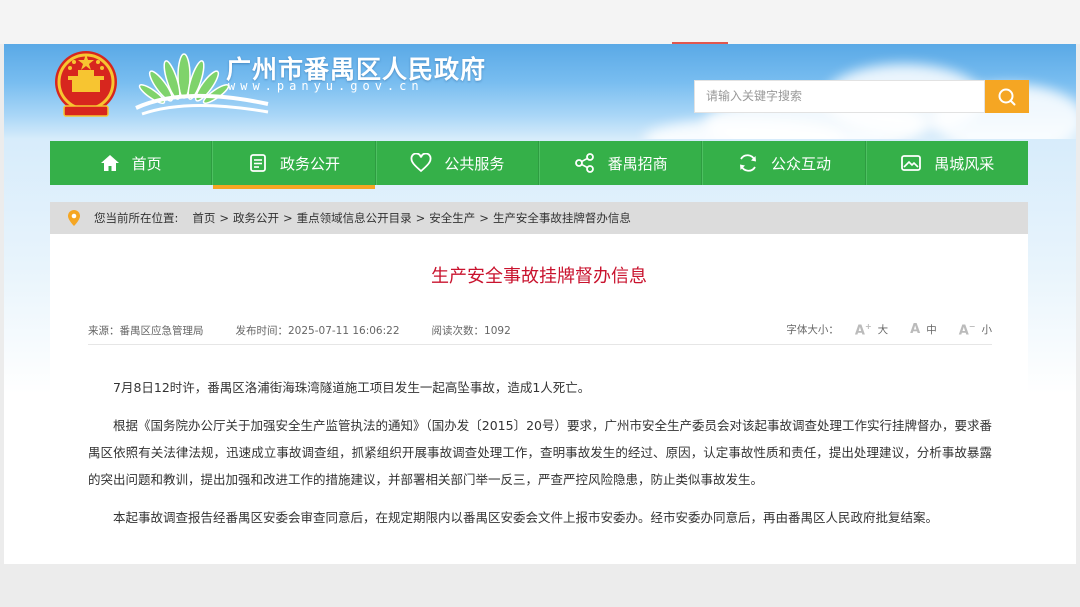 This screenshot has width=1080, height=607. I want to click on article-view-count: 阅读次数：1092, so click(471, 330).